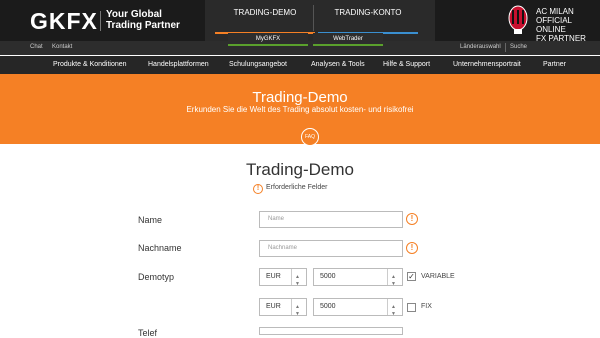 The height and width of the screenshot is (338, 600). What do you see at coordinates (100, 21) in the screenshot?
I see `logo-divider` at bounding box center [100, 21].